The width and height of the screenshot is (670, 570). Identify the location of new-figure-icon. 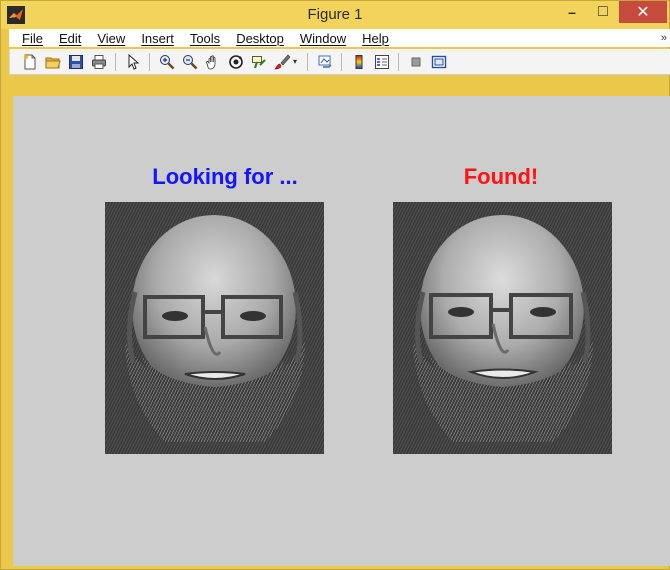
(30, 62).